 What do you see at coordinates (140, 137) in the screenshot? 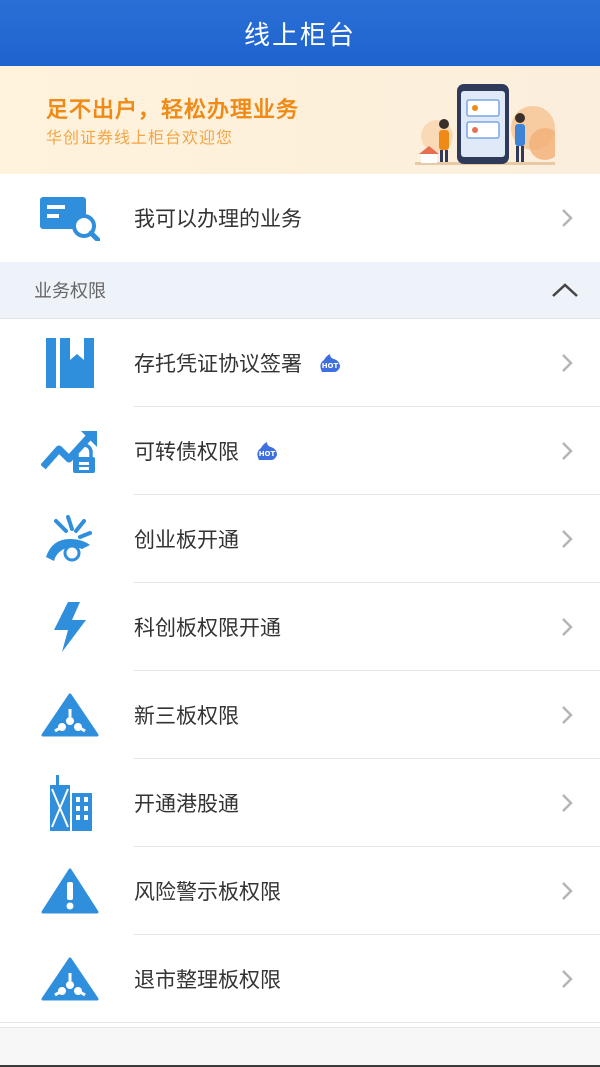
I see `banner-subtitle: 华创证券线上柜台欢迎您` at bounding box center [140, 137].